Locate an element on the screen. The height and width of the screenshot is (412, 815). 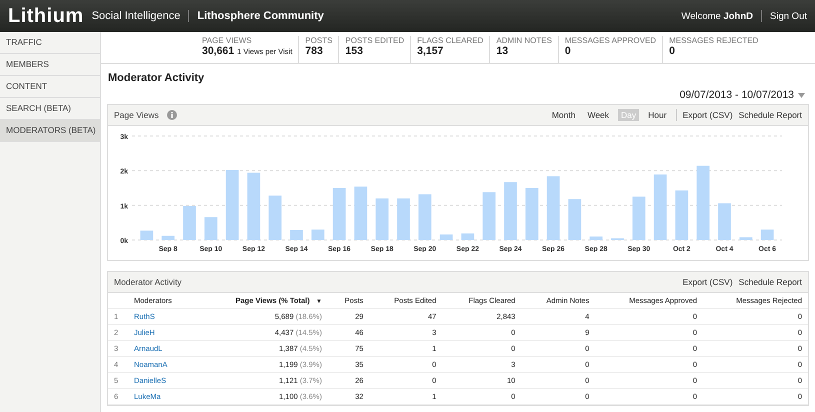
stat-label: POSTS EDITED is located at coordinates (374, 40).